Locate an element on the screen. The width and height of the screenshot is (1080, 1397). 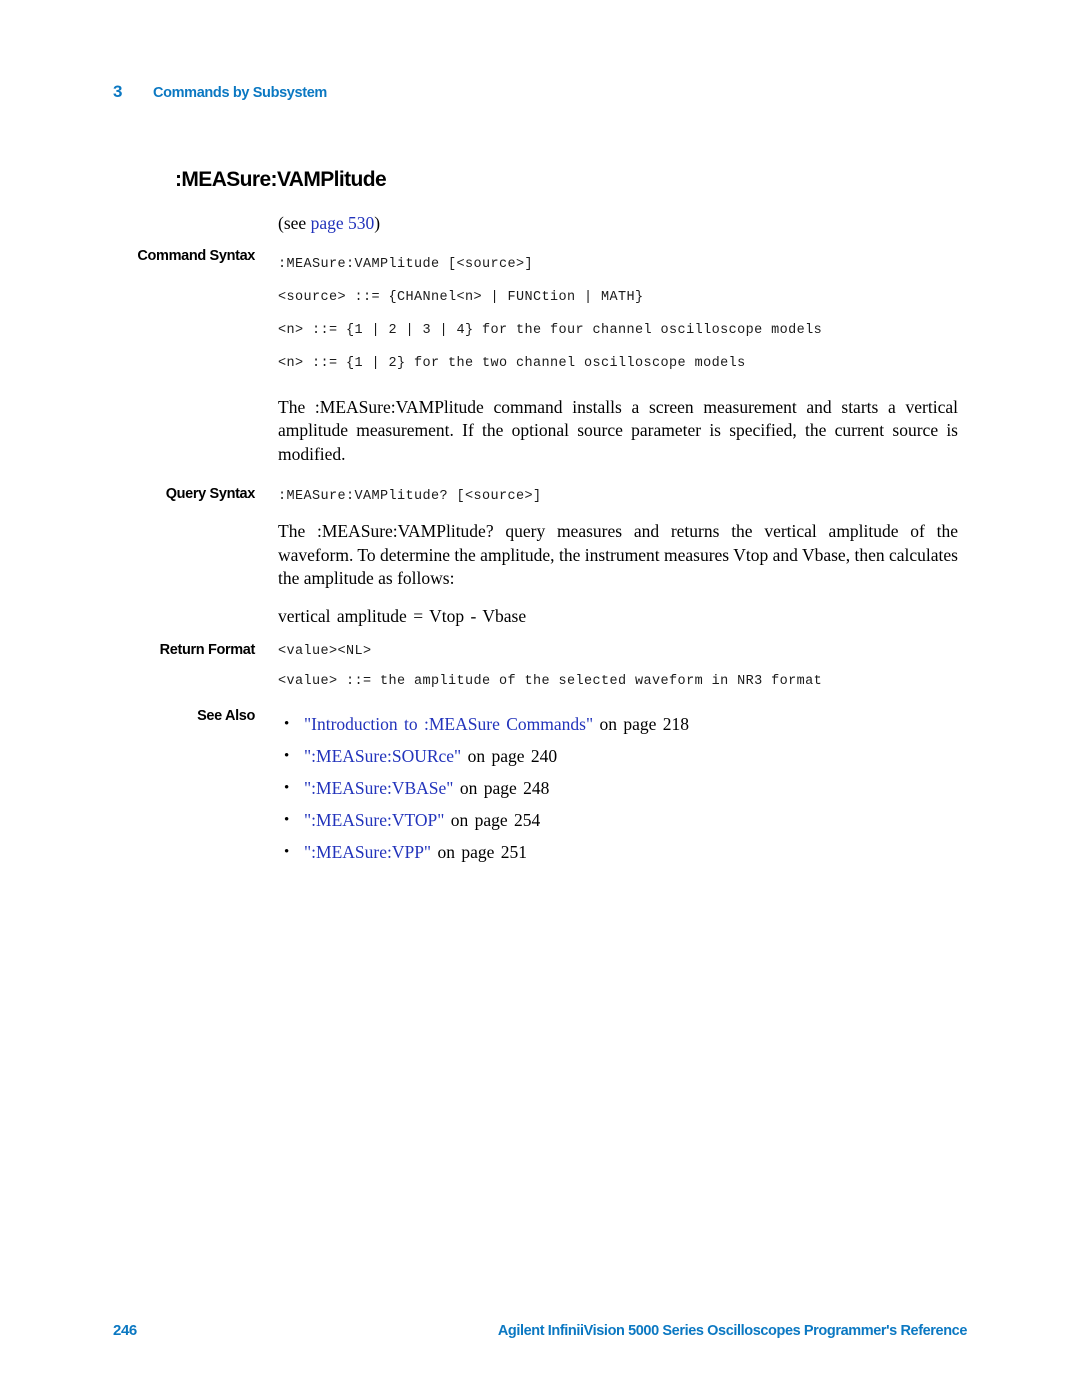
return-format-line: <value><NL> is located at coordinates (325, 651).